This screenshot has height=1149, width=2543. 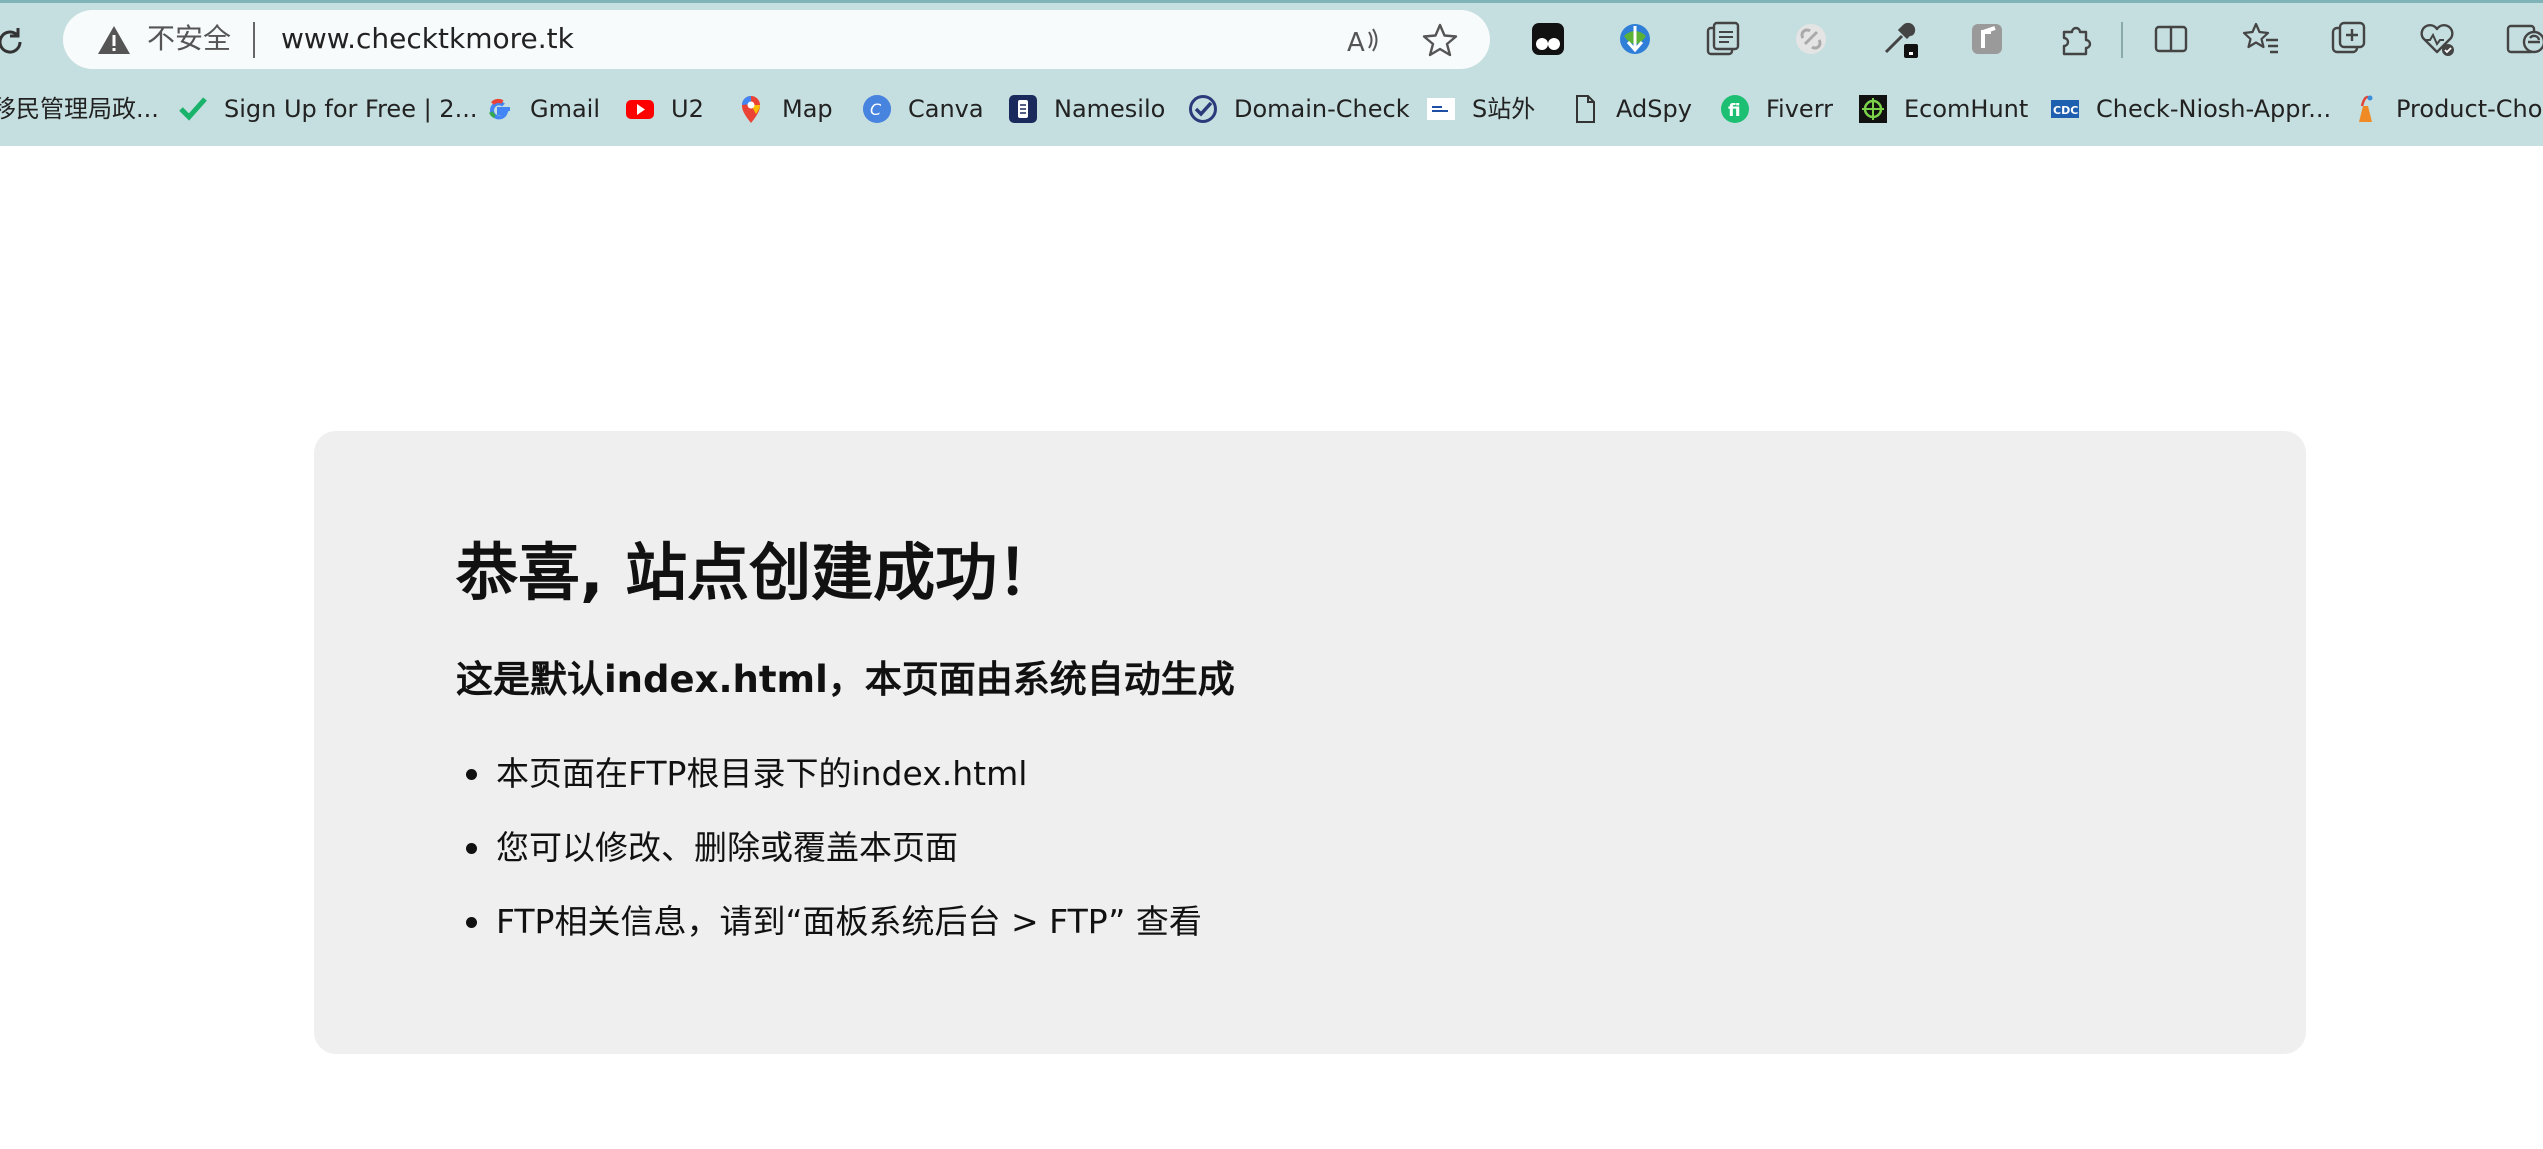 I want to click on bookmark-label: Namesilo, so click(x=1110, y=109).